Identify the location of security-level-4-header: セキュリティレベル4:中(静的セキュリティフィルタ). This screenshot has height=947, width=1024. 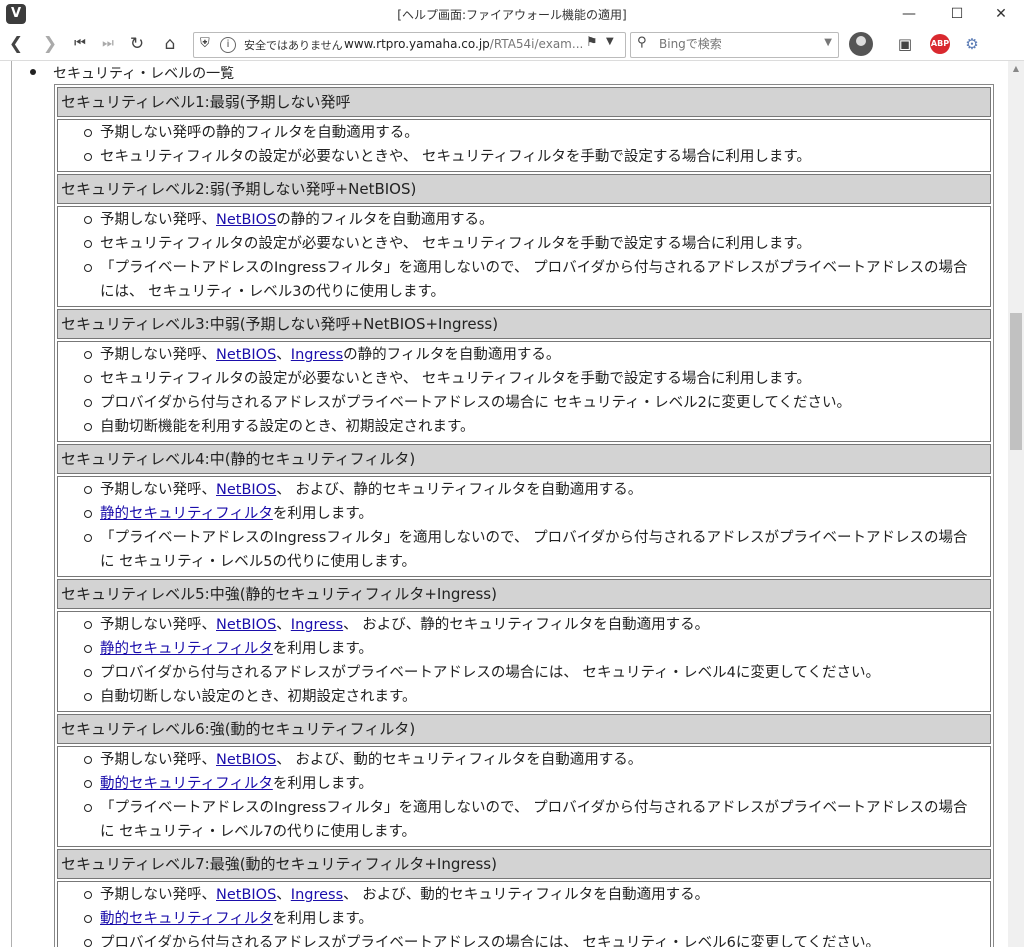
(524, 459).